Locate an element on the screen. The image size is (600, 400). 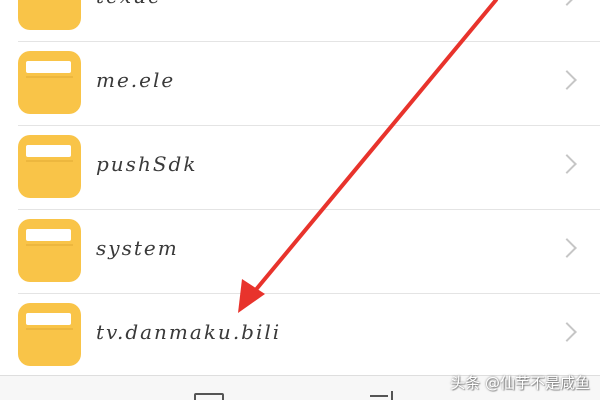
watermark-text: 头条 @仙芋不是咸鱼 is located at coordinates (520, 383).